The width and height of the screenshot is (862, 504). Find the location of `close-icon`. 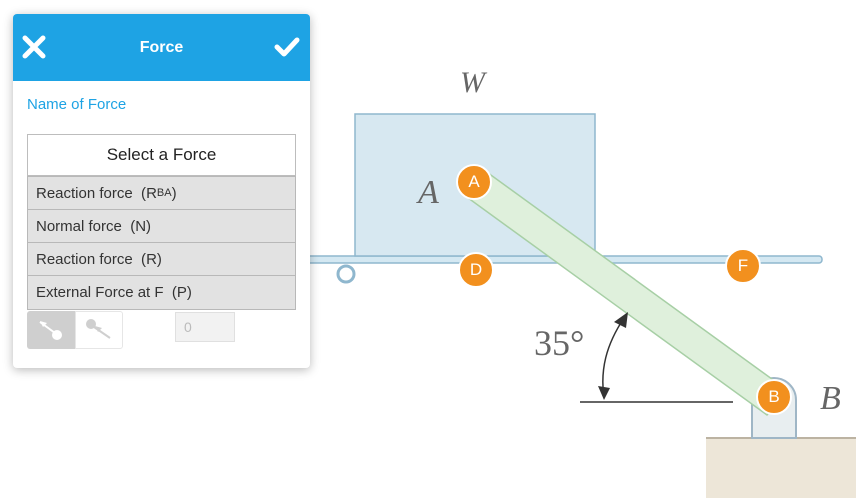

close-icon is located at coordinates (34, 47).